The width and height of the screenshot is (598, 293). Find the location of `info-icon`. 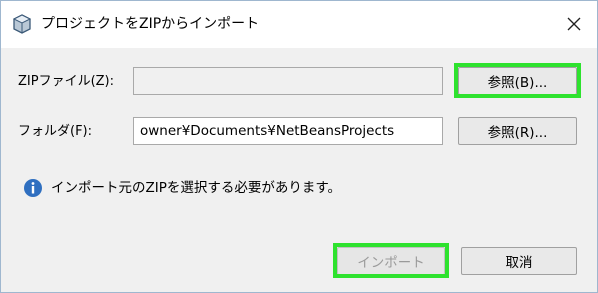

info-icon is located at coordinates (33, 188).